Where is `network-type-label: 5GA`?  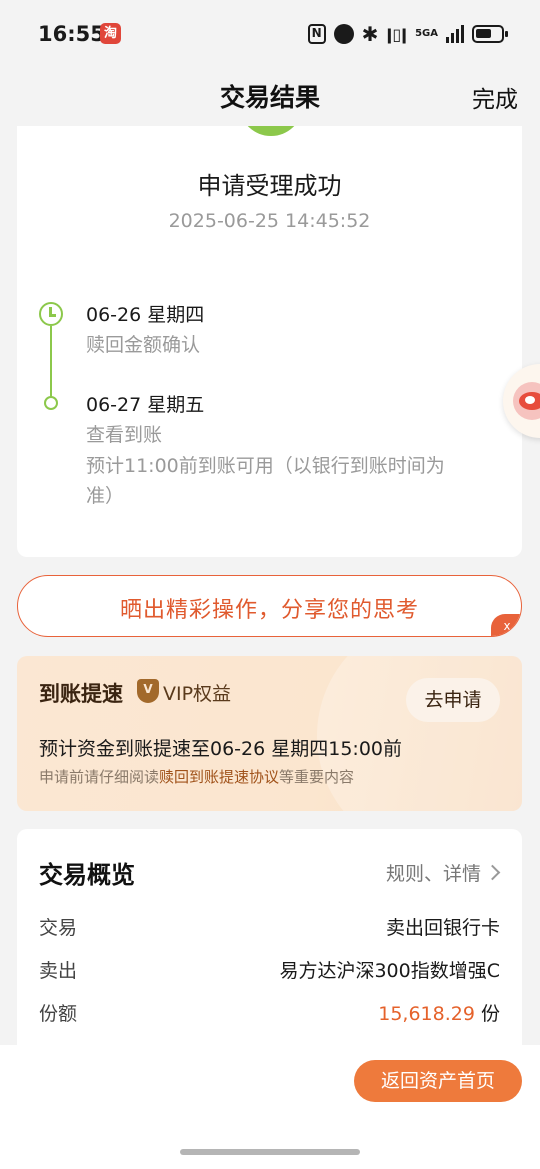 network-type-label: 5GA is located at coordinates (426, 33).